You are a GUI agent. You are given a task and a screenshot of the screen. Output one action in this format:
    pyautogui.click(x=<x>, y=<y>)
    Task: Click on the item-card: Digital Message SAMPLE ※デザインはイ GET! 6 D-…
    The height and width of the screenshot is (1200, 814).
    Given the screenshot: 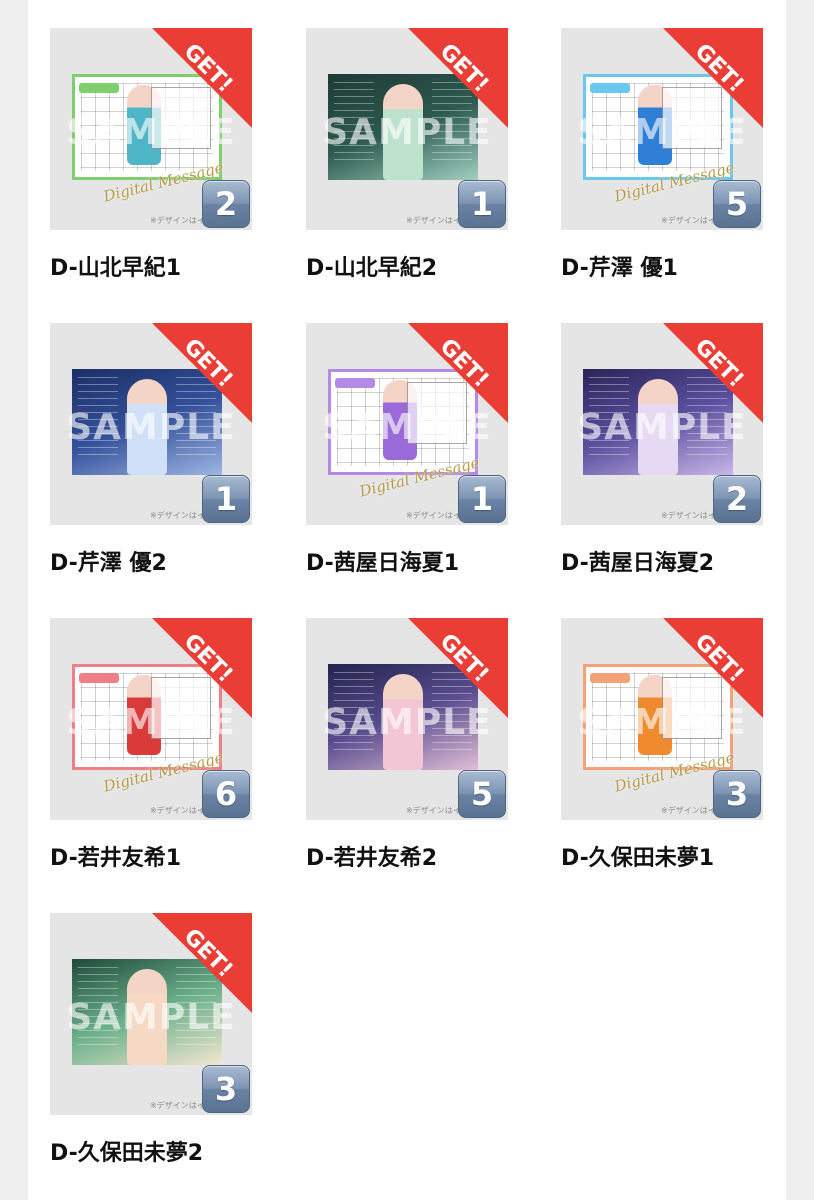 What is the action you would take?
    pyautogui.click(x=152, y=745)
    